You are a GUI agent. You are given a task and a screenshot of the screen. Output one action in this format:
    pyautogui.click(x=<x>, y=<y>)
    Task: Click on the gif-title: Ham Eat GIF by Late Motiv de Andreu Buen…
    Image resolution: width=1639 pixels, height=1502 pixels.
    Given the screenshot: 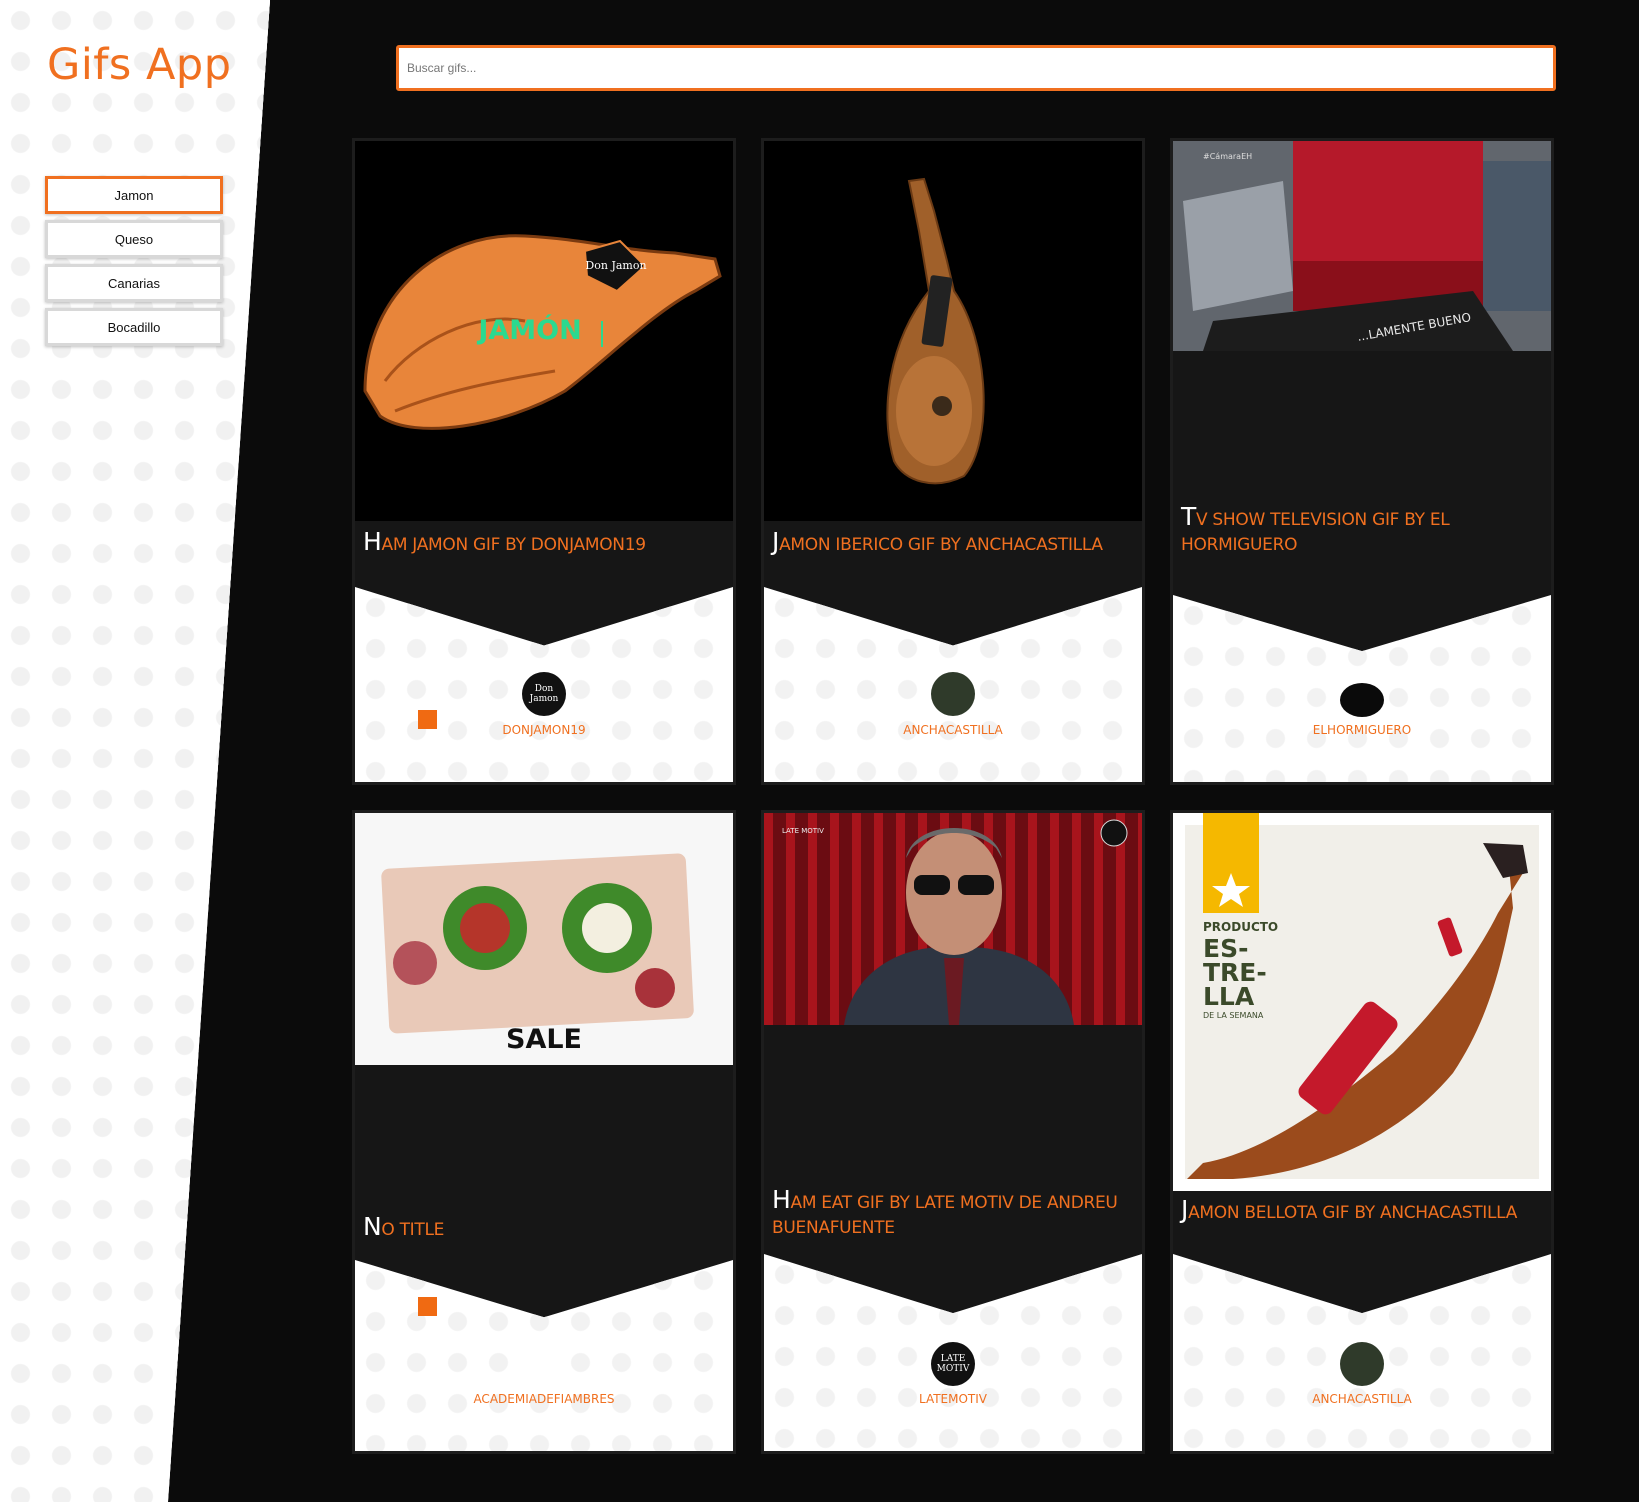 What is the action you would take?
    pyautogui.click(x=945, y=1211)
    